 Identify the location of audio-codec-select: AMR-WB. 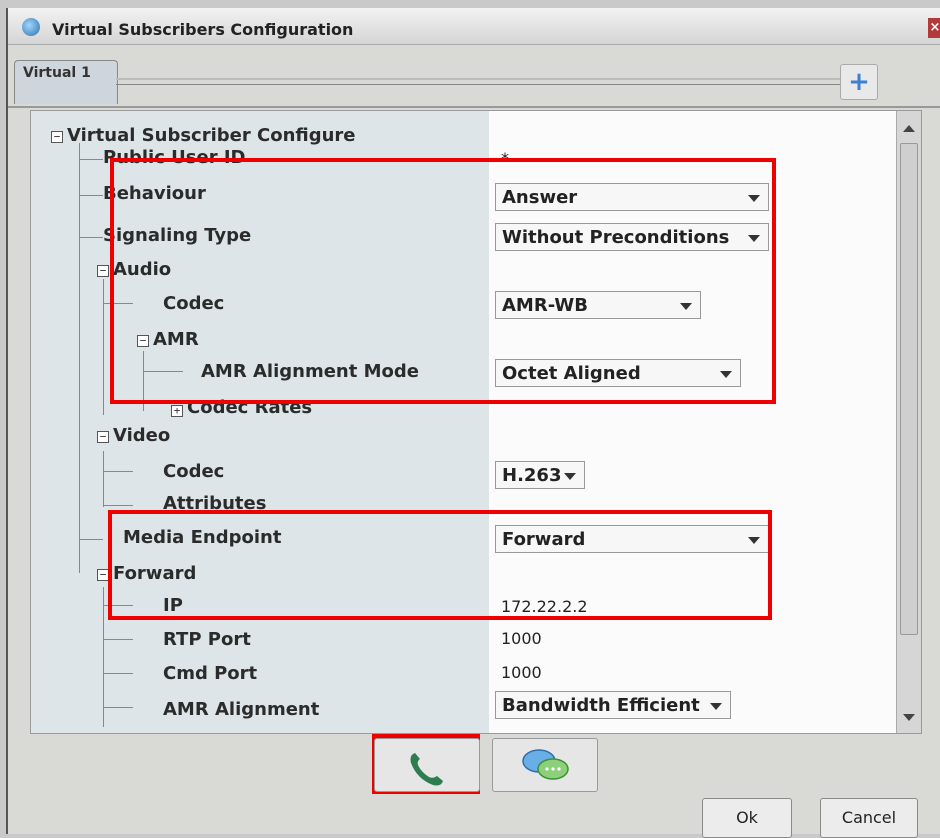
(598, 305).